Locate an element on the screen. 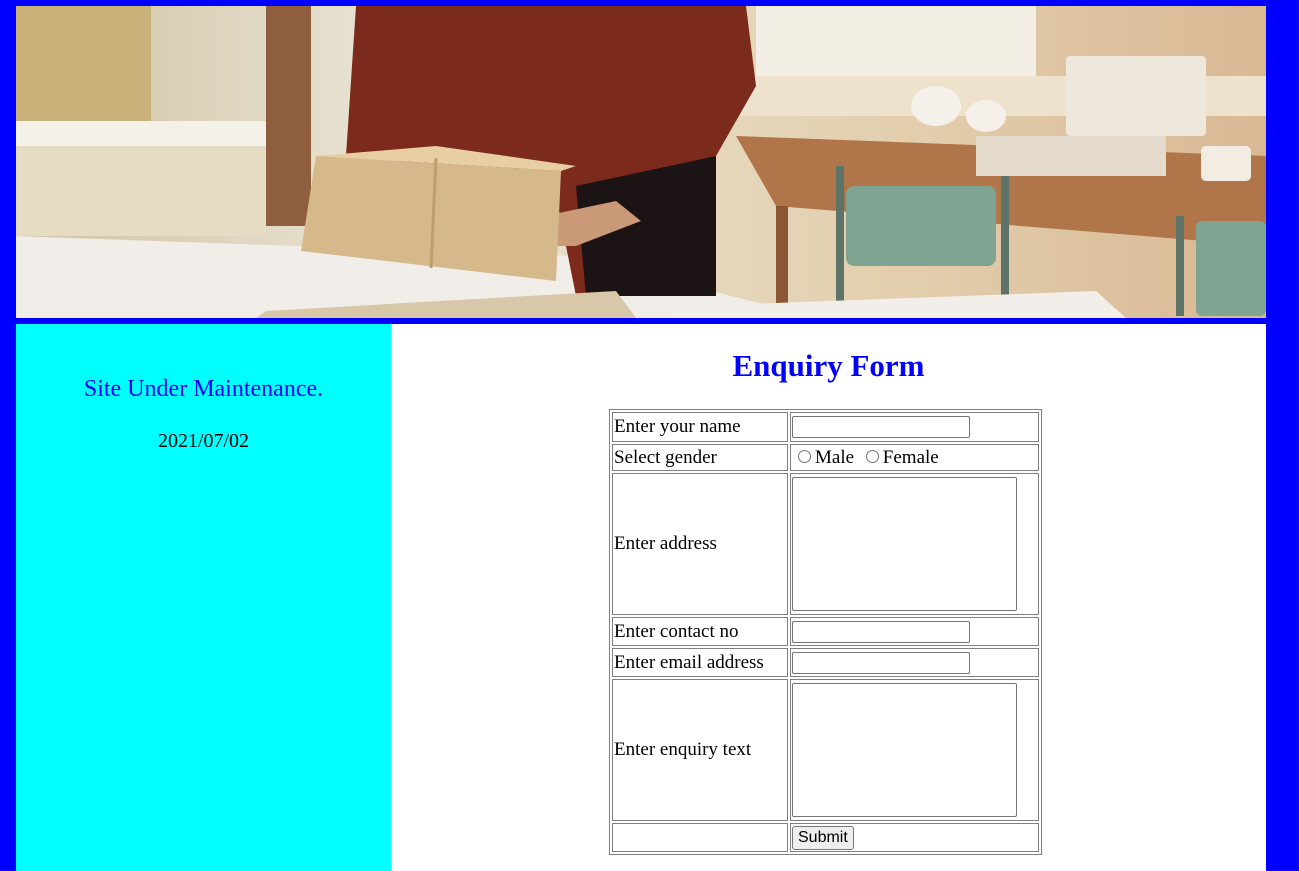 Image resolution: width=1299 pixels, height=871 pixels. contact-cell is located at coordinates (914, 631).